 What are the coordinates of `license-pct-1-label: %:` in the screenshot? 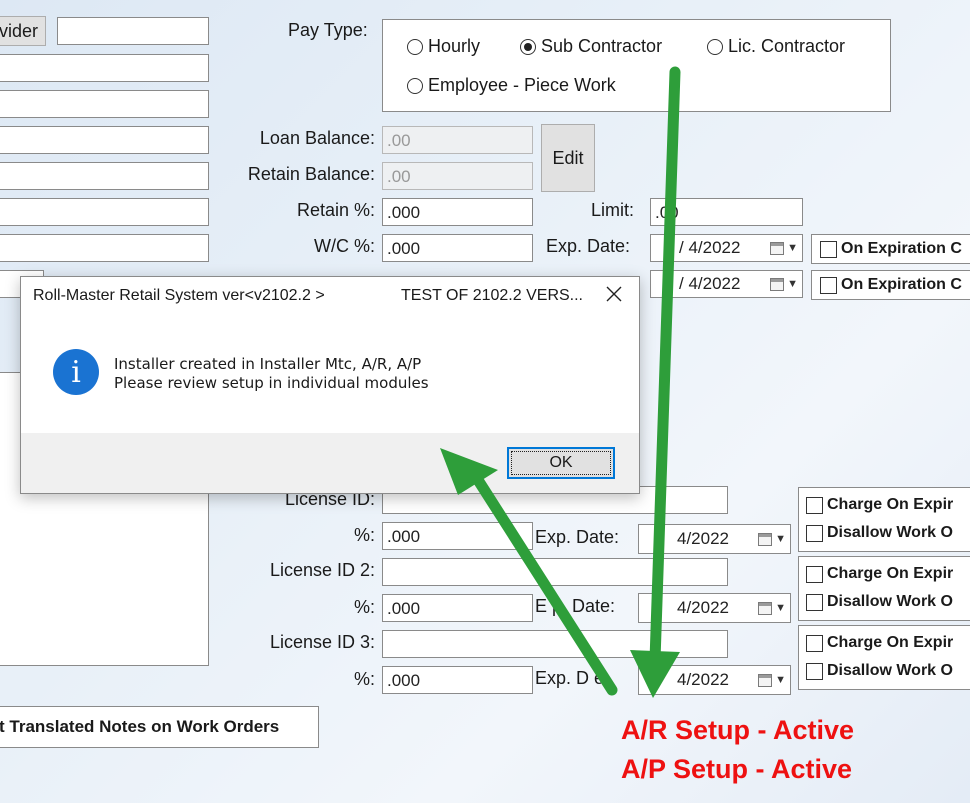 It's located at (364, 535).